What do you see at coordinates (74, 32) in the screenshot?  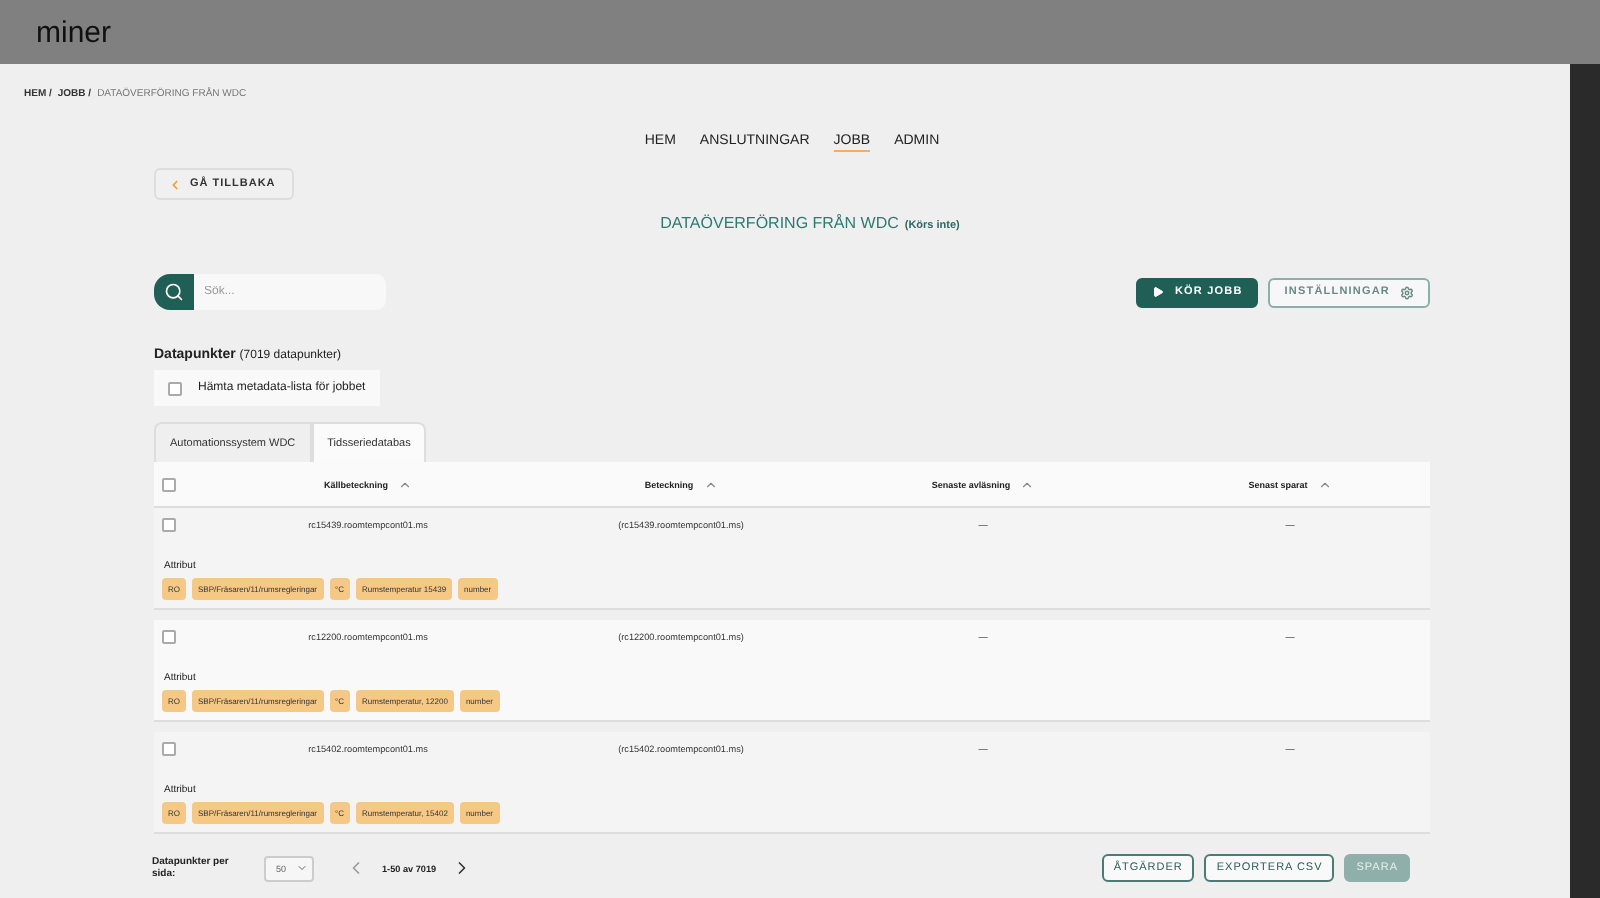 I see `logo: miner` at bounding box center [74, 32].